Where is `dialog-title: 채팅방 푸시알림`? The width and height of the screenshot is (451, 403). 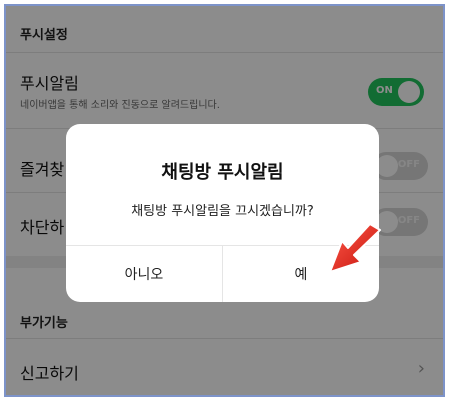
dialog-title: 채팅방 푸시알림 is located at coordinates (222, 172).